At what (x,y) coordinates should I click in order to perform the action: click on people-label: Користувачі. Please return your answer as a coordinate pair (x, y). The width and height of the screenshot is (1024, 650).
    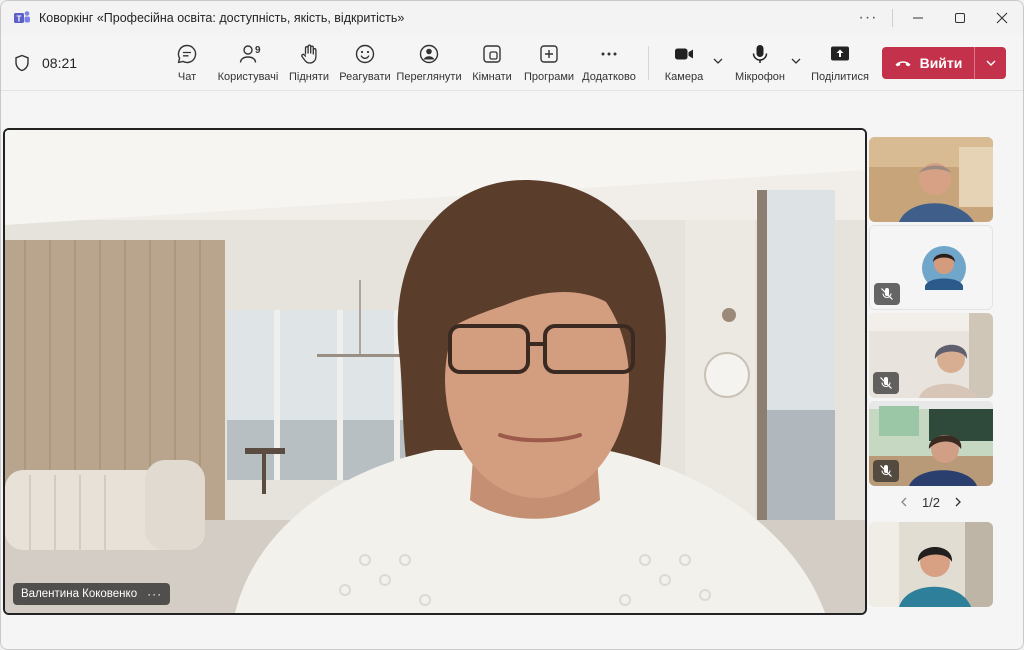
    Looking at the image, I should click on (248, 77).